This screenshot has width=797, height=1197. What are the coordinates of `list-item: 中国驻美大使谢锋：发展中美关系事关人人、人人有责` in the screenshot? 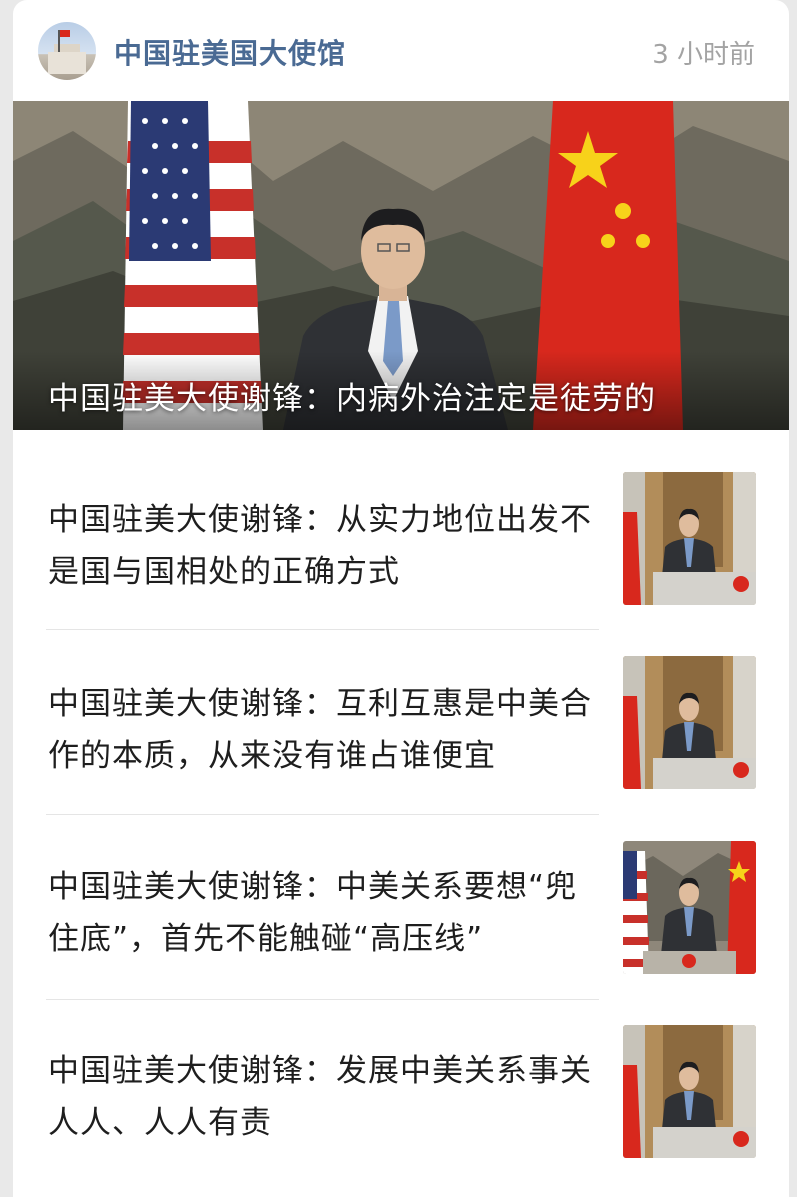 It's located at (401, 1075).